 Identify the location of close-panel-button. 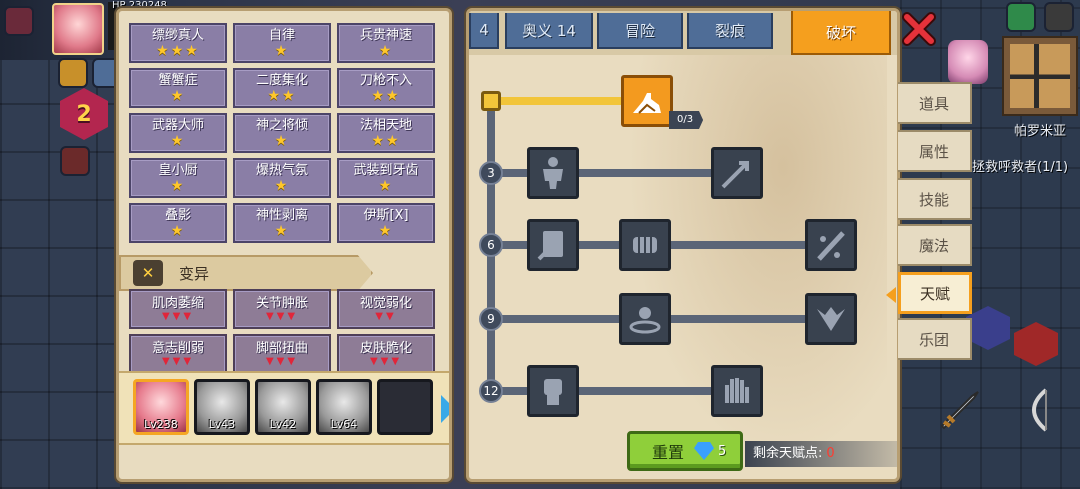
(919, 29).